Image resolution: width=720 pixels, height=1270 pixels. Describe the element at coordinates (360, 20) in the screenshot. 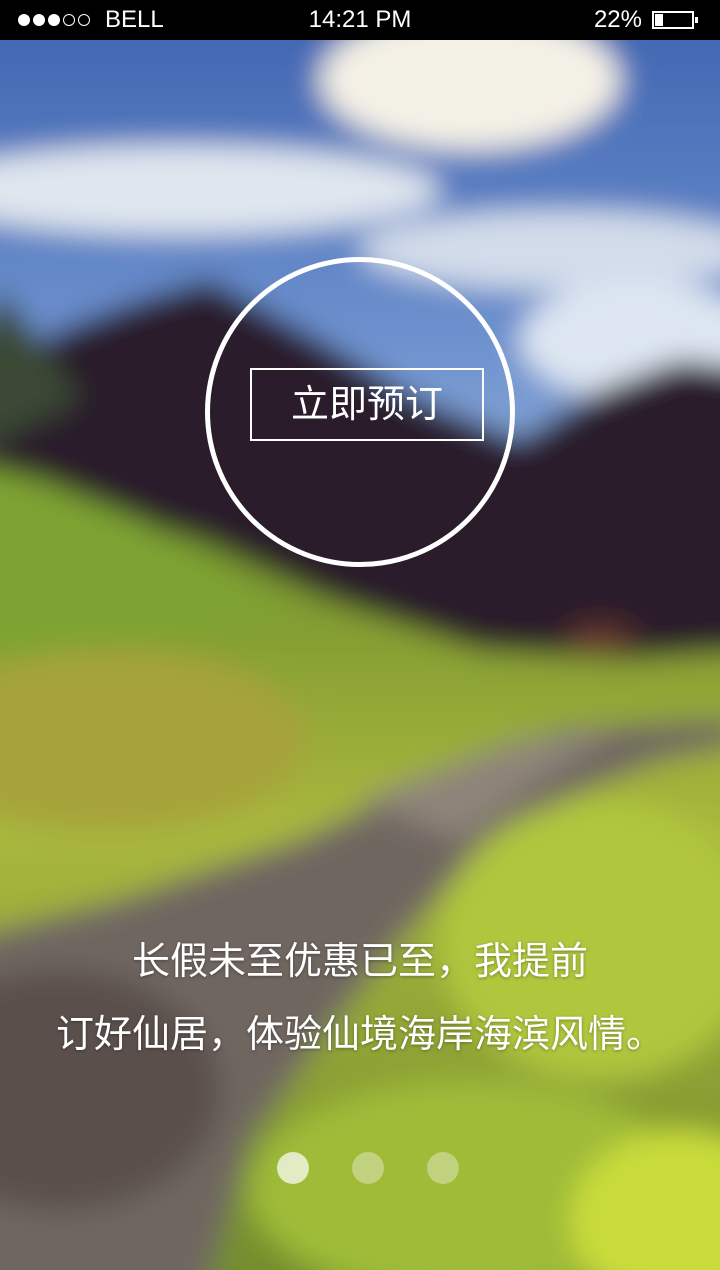

I see `status-bar: BELL 14:21 PM 22%` at that location.